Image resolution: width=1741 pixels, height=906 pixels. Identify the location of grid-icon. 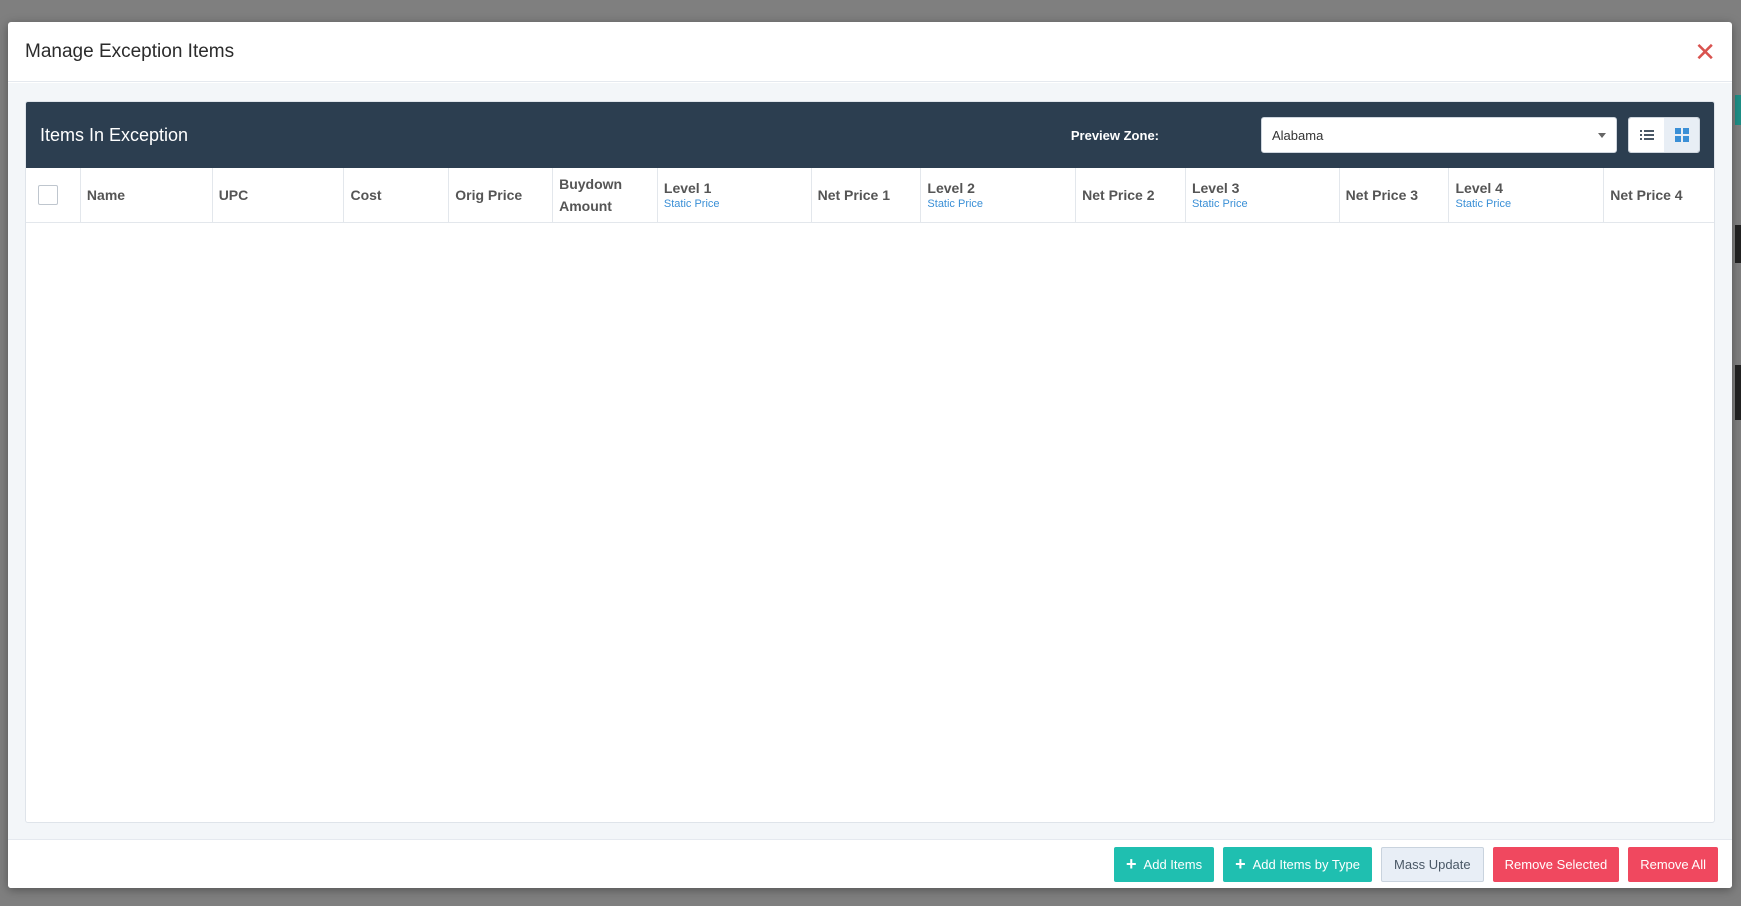
(1681, 135).